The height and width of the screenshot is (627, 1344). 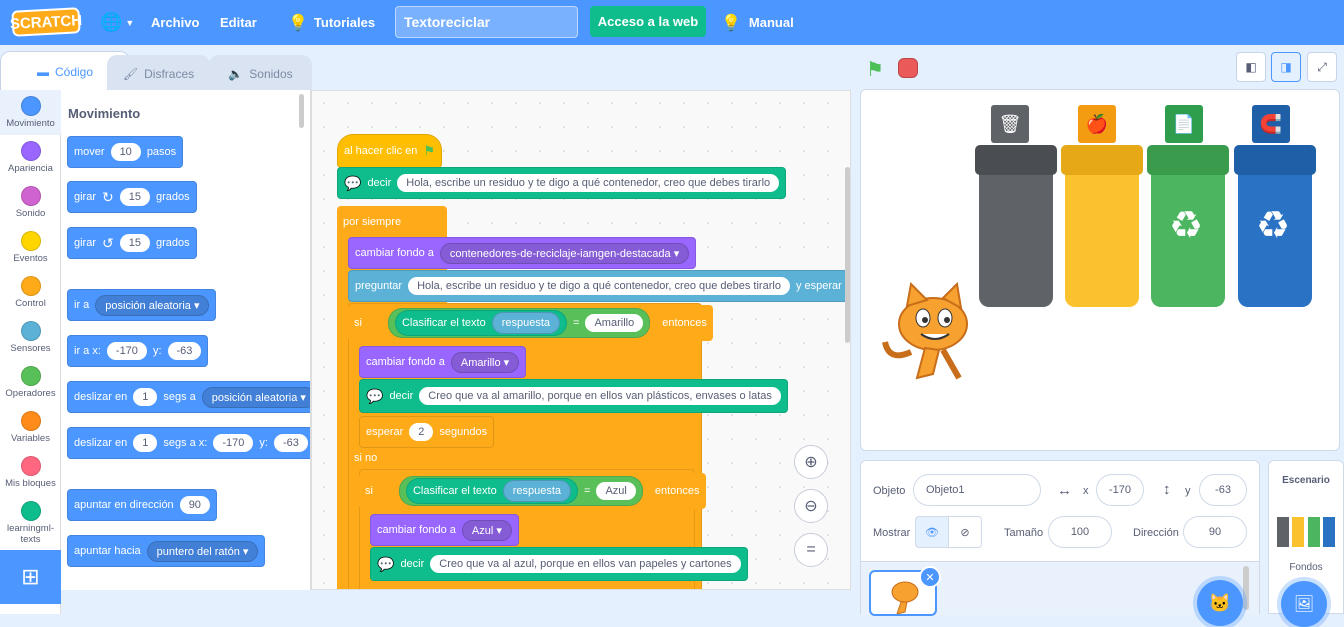 I want to click on workspace-scrollbar, so click(x=847, y=255).